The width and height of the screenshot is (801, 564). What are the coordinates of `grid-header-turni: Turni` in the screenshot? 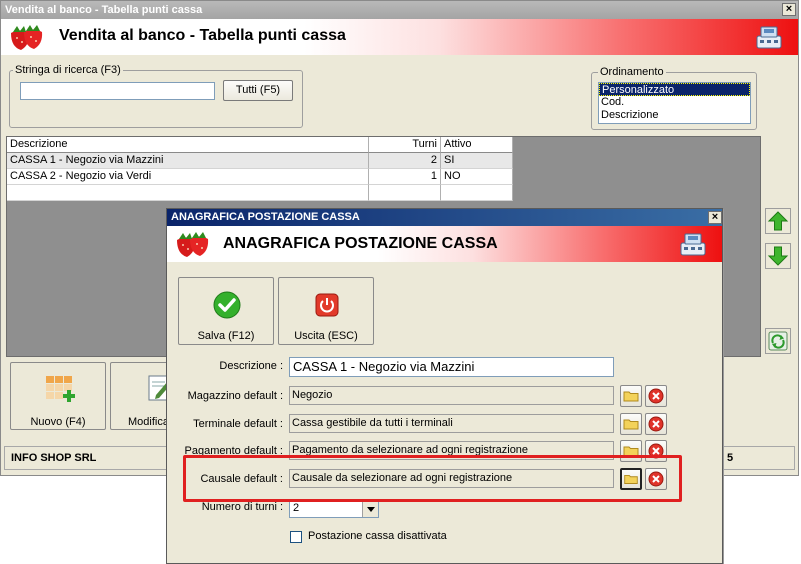 It's located at (405, 145).